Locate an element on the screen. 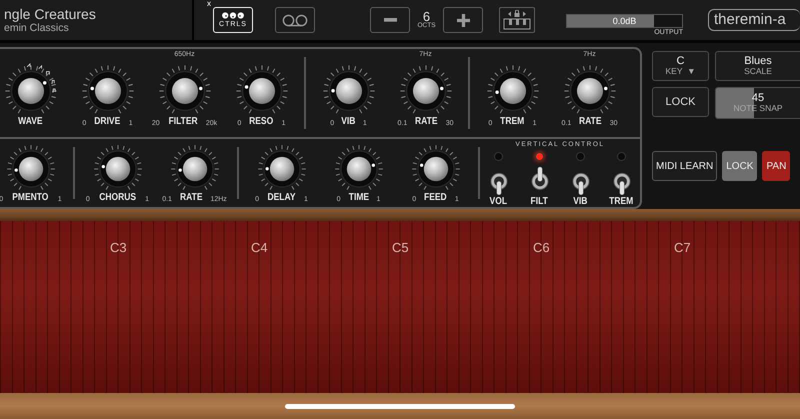  keyboard-lock-icon is located at coordinates (517, 20).